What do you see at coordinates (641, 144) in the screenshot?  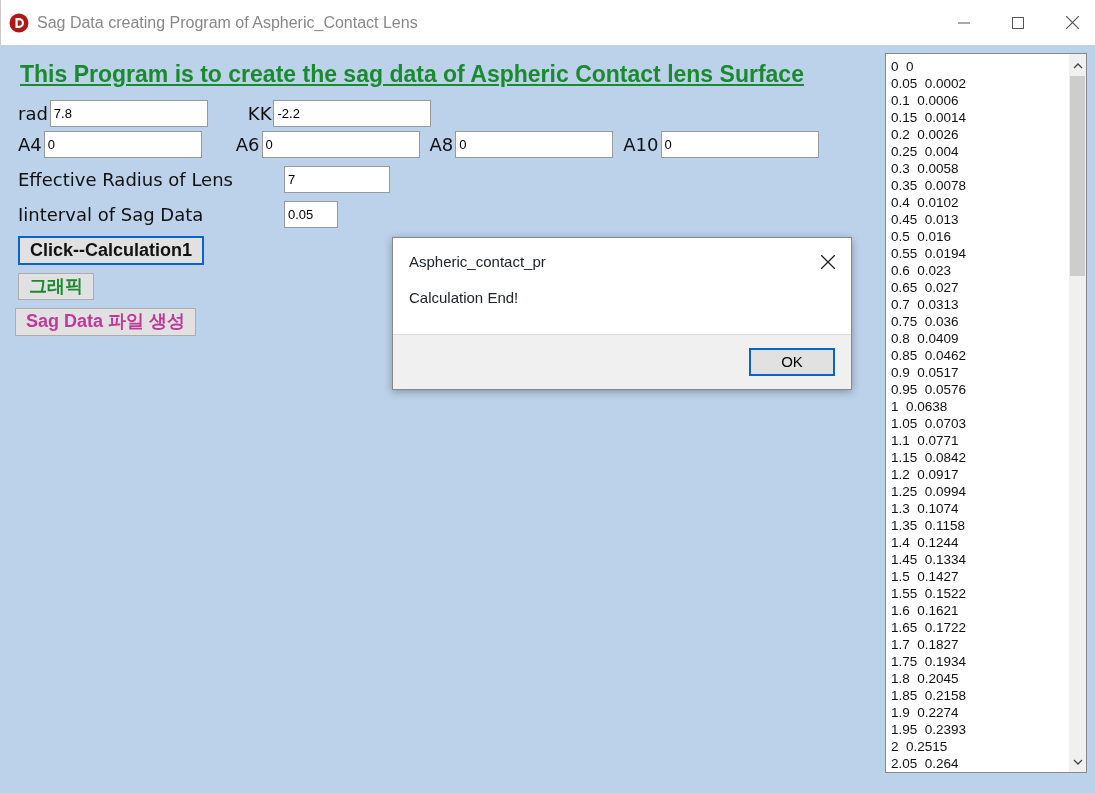 I see `field-label: A10` at bounding box center [641, 144].